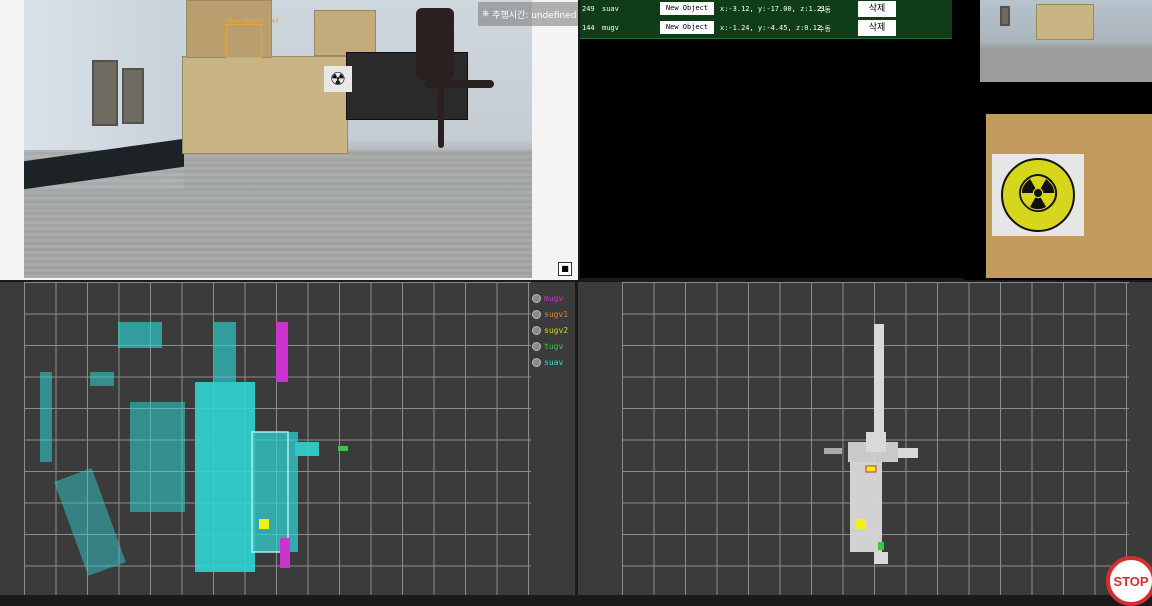 This screenshot has width=1152, height=606. What do you see at coordinates (565, 269) in the screenshot?
I see `fullscreen-button: ■` at bounding box center [565, 269].